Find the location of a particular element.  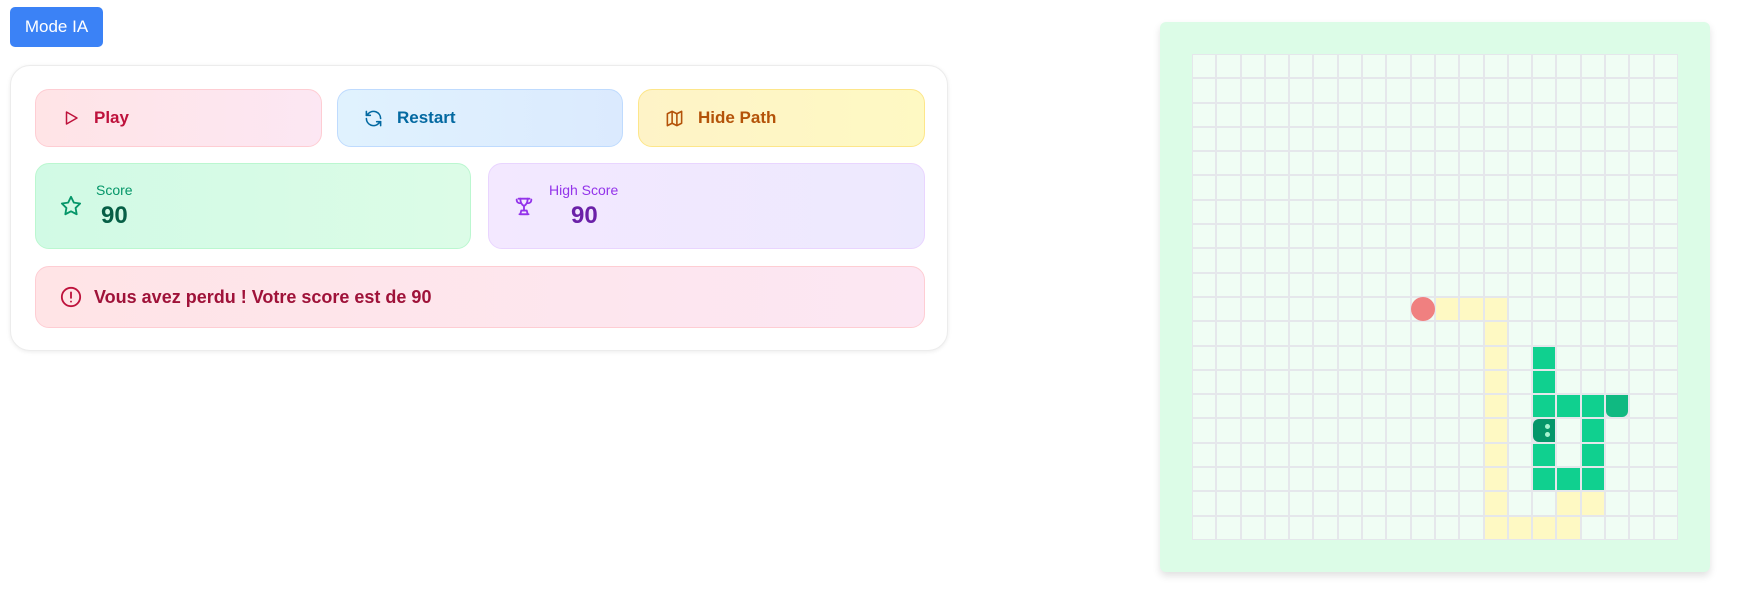

hide-path-button: Hide Path is located at coordinates (781, 118).